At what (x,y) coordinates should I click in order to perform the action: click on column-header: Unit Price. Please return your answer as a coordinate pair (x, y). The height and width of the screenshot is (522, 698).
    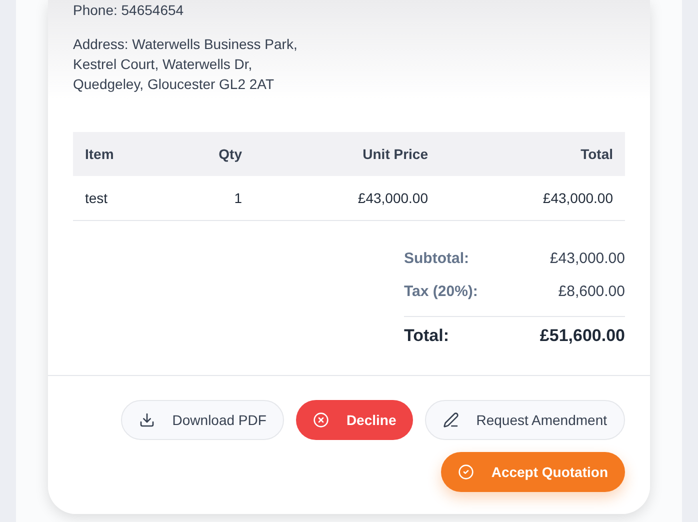
    Looking at the image, I should click on (395, 154).